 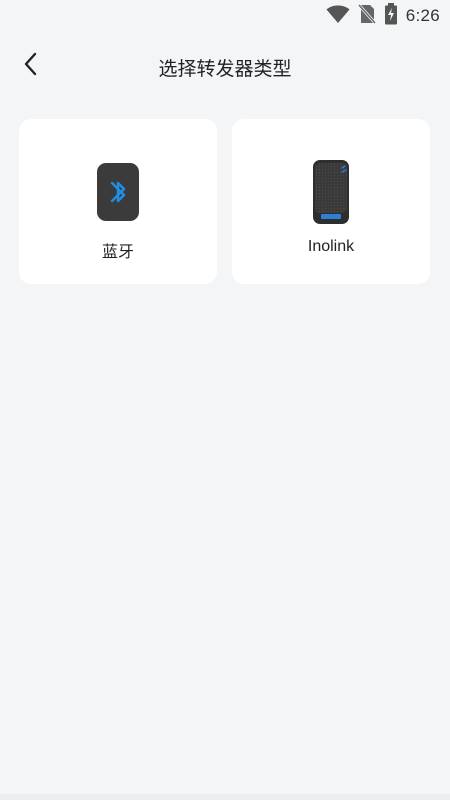 I want to click on battery-charging-icon, so click(x=391, y=16).